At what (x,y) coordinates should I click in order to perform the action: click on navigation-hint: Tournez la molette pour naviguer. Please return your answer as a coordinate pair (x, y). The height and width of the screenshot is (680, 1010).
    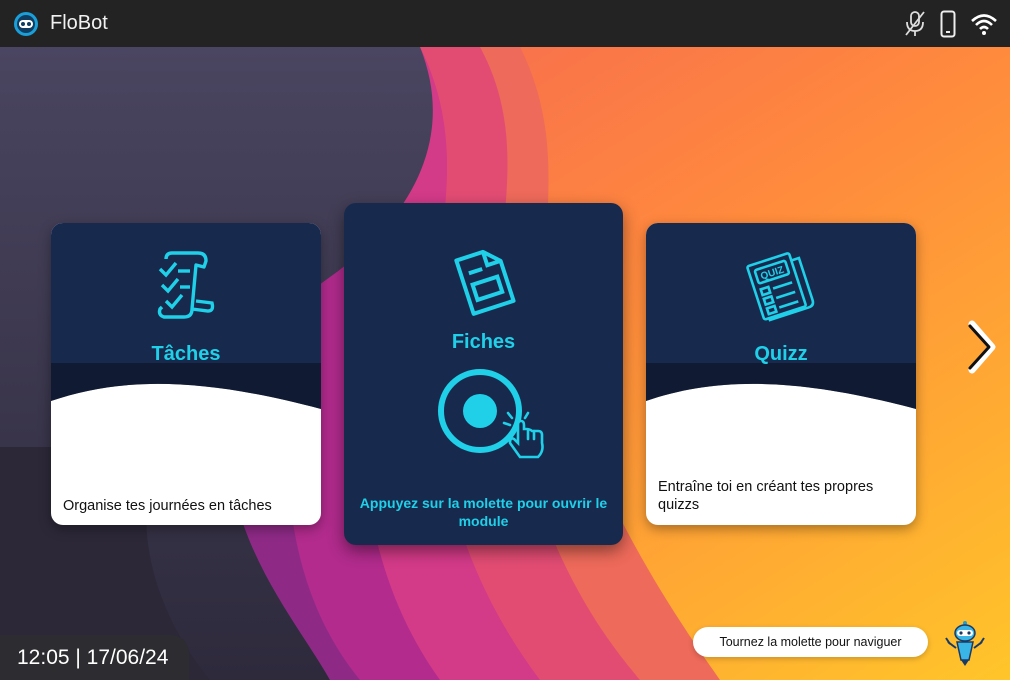
    Looking at the image, I should click on (810, 642).